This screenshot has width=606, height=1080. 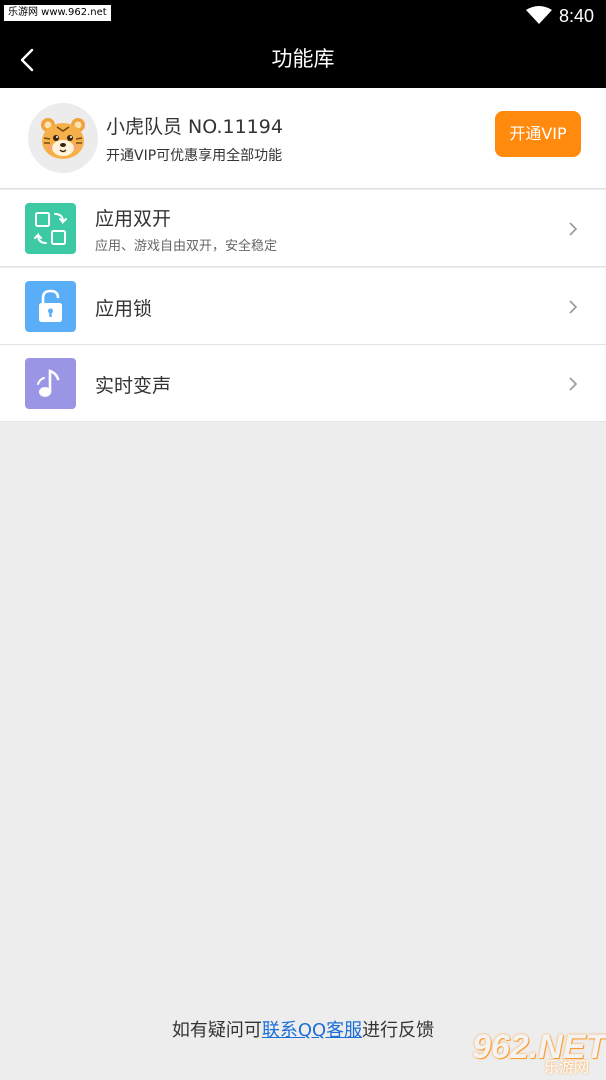 What do you see at coordinates (567, 1067) in the screenshot?
I see `watermark-logo-subtext: 乐游网` at bounding box center [567, 1067].